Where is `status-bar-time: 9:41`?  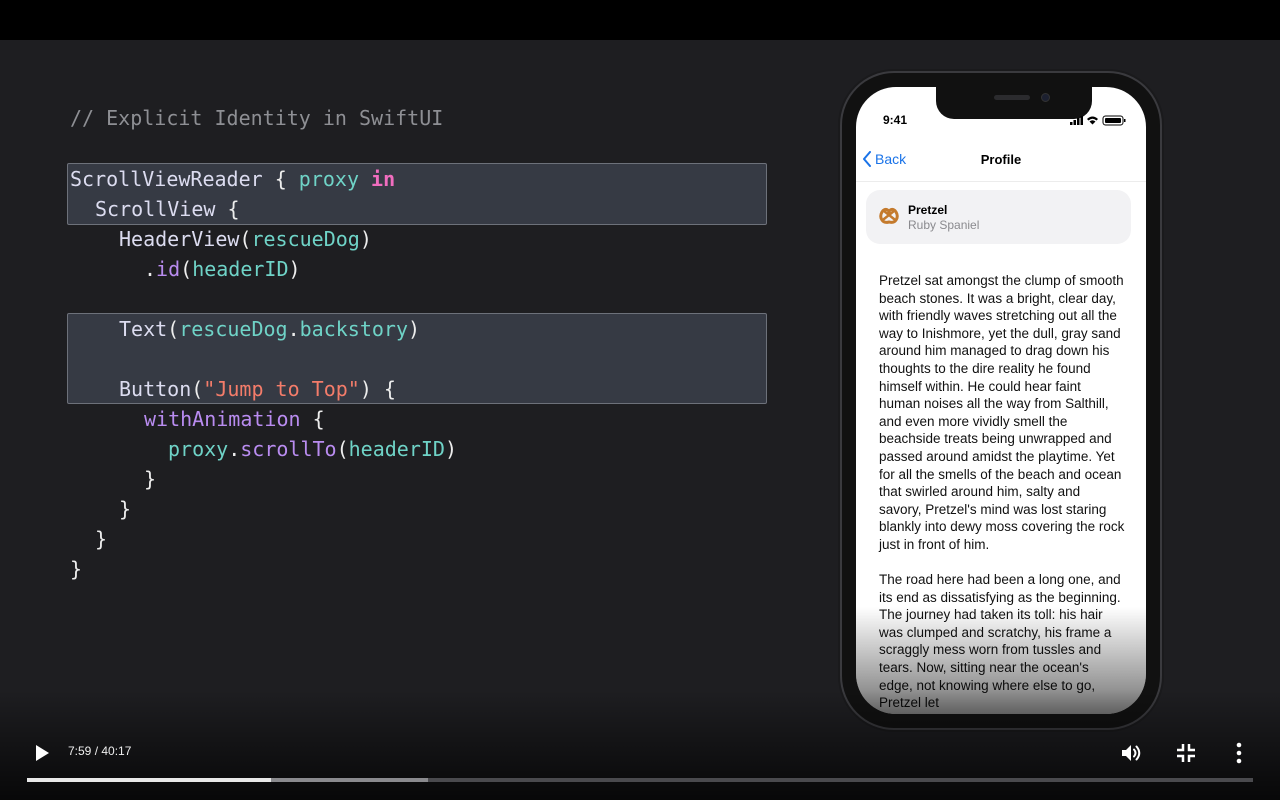 status-bar-time: 9:41 is located at coordinates (895, 120).